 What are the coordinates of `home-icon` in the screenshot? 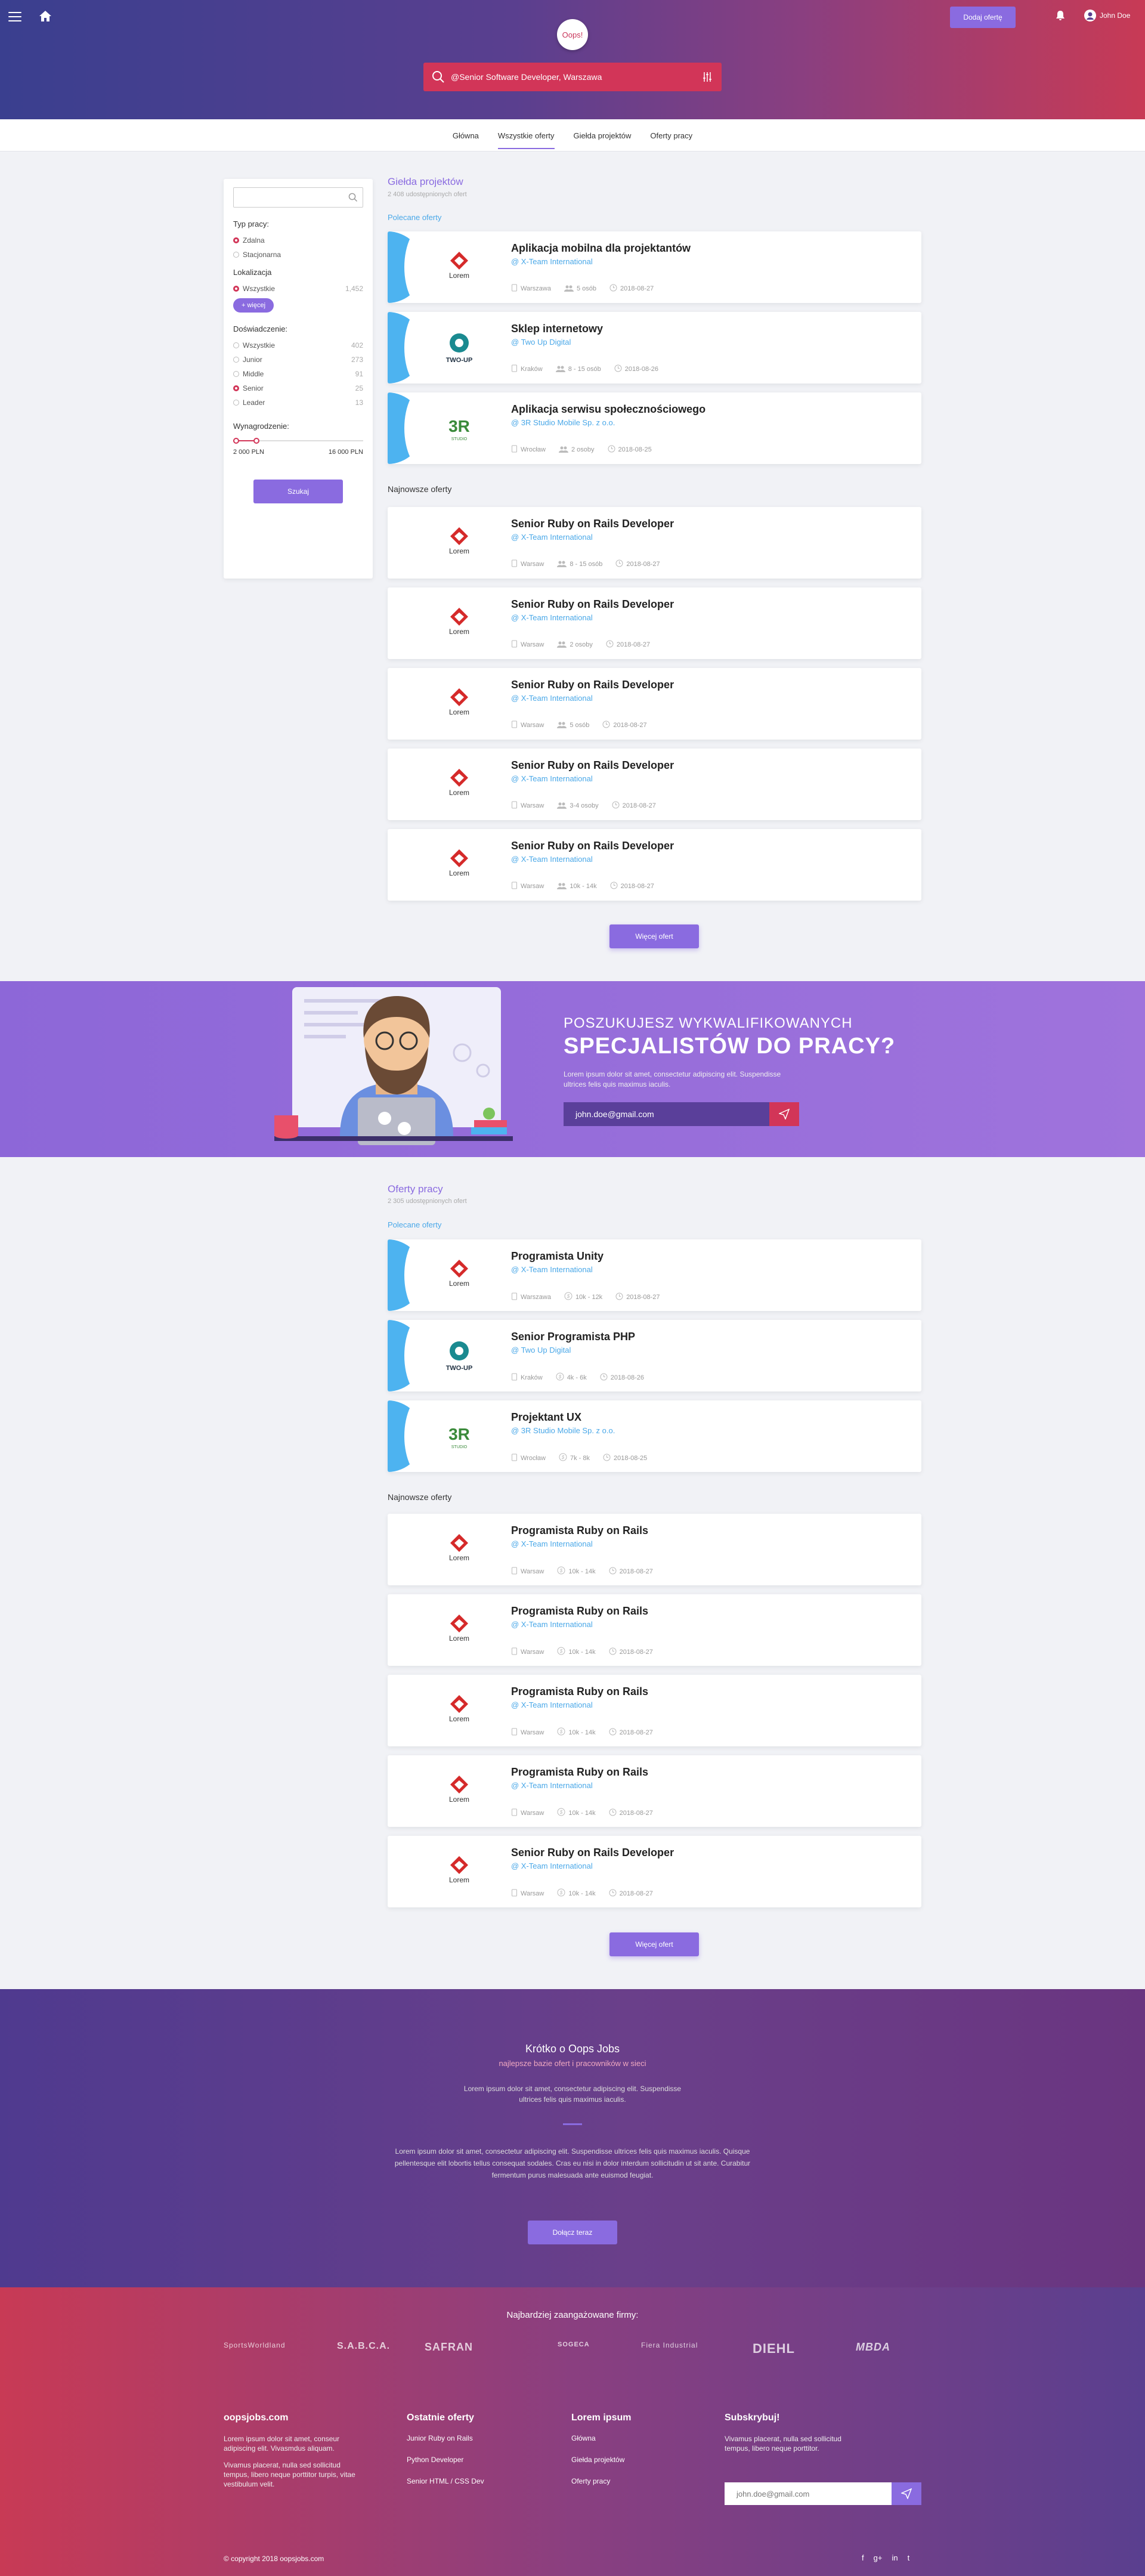 It's located at (45, 16).